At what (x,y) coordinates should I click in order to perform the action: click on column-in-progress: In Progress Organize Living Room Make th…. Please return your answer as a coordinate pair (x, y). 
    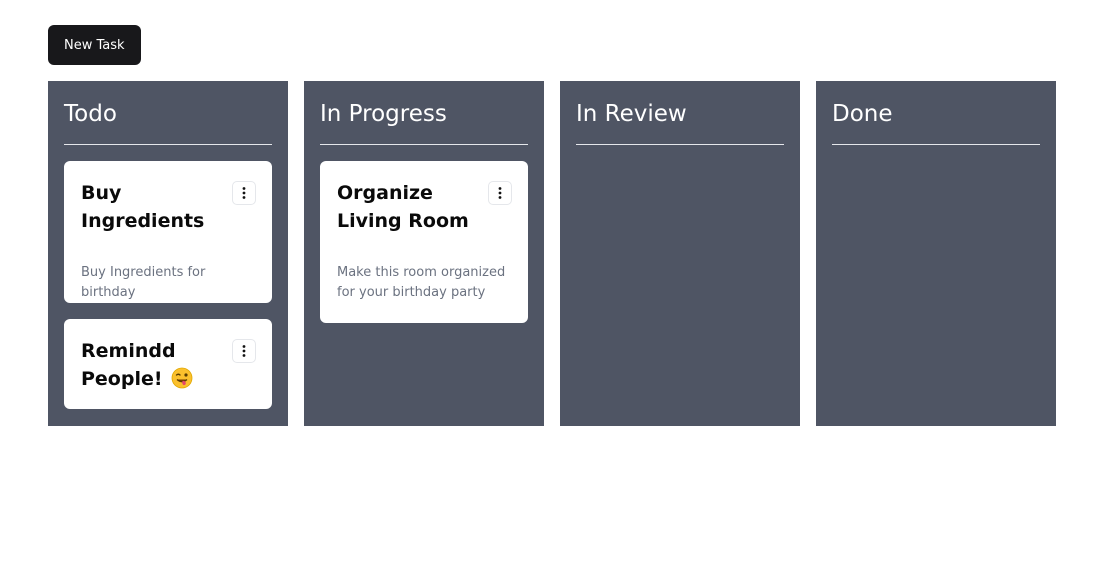
    Looking at the image, I should click on (424, 253).